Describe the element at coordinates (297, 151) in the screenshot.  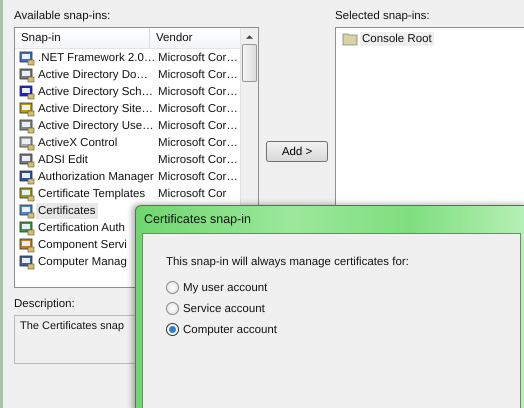
I see `add-button: Add >` at that location.